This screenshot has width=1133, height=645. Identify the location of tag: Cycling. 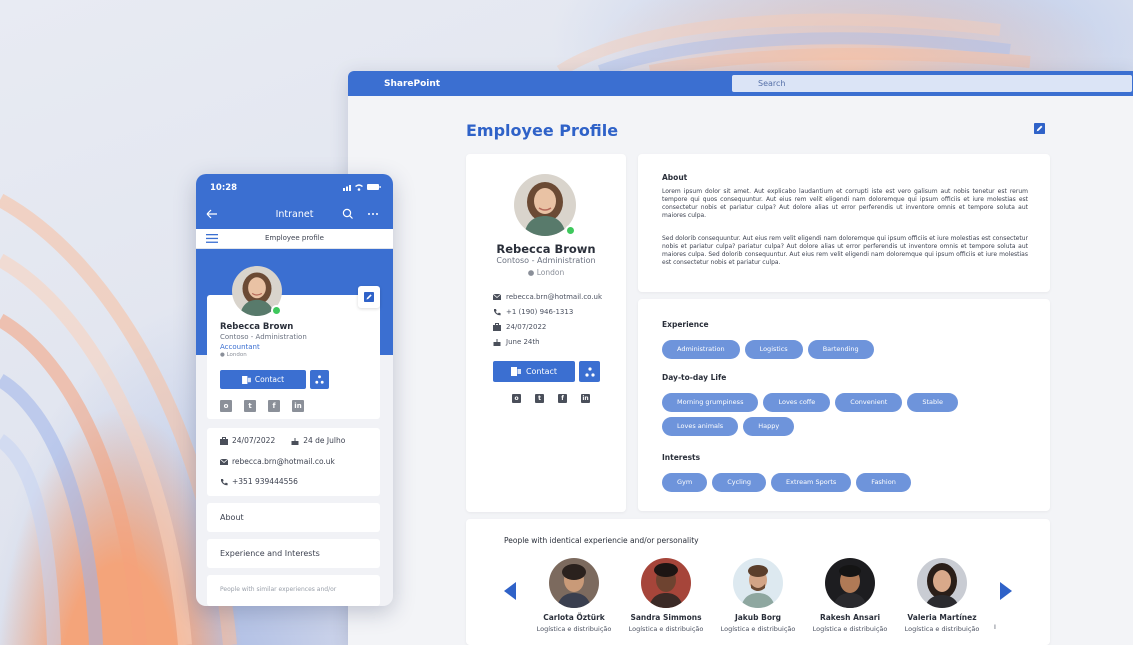
(739, 482).